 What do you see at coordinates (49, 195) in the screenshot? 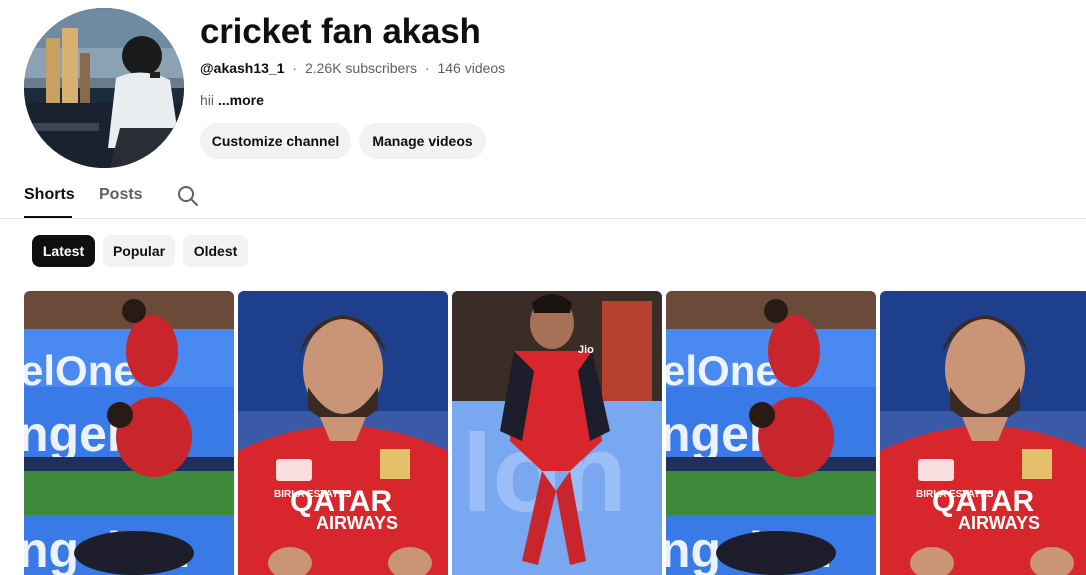
I see `tab-shorts: Shorts` at bounding box center [49, 195].